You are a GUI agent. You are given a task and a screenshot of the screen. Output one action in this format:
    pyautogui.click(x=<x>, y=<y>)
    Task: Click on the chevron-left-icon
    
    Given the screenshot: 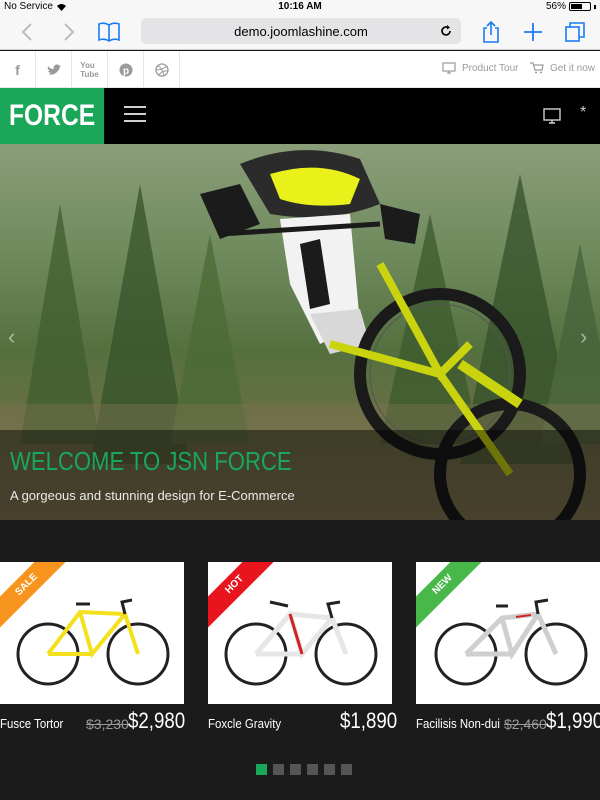 What is the action you would take?
    pyautogui.click(x=26, y=32)
    